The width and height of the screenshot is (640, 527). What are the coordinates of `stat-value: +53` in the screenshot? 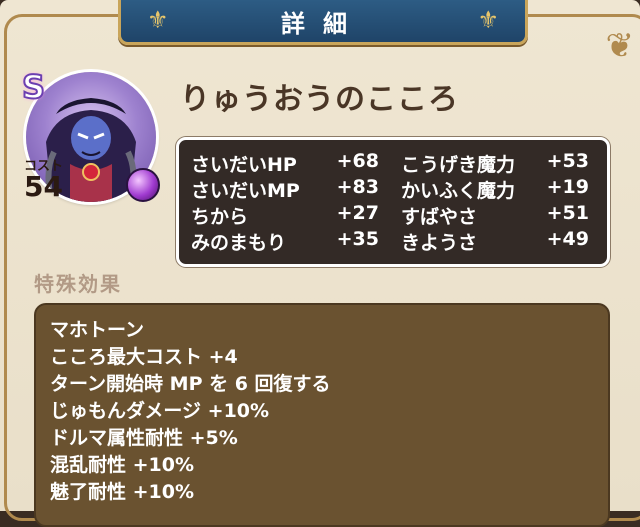 It's located at (567, 161).